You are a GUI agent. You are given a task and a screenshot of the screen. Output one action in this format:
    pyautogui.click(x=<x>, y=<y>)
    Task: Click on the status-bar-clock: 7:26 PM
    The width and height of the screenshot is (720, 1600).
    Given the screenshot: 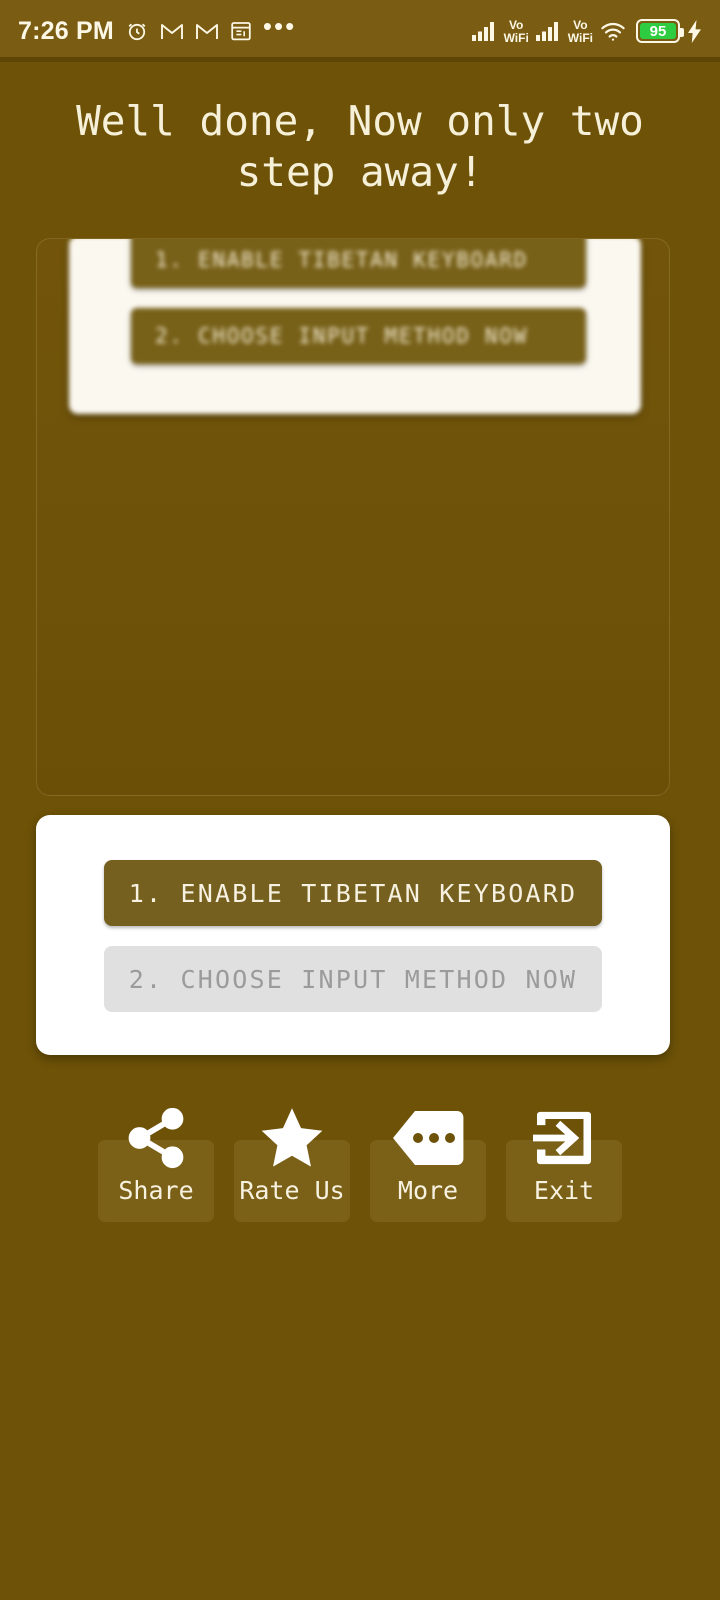 What is the action you would take?
    pyautogui.click(x=66, y=30)
    